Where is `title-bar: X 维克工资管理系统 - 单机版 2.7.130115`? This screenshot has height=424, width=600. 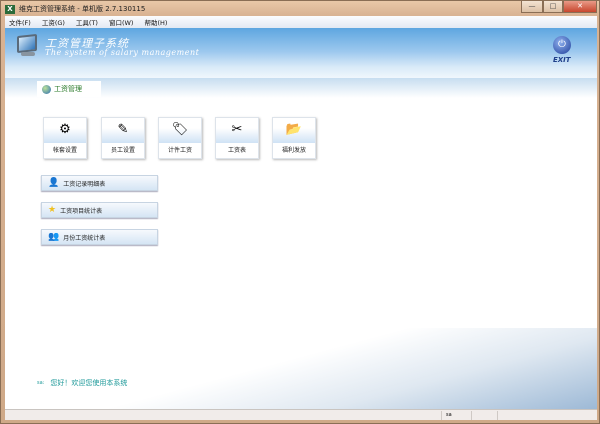
title-bar: X 维克工资管理系统 - 单机版 2.7.130115 is located at coordinates (75, 9).